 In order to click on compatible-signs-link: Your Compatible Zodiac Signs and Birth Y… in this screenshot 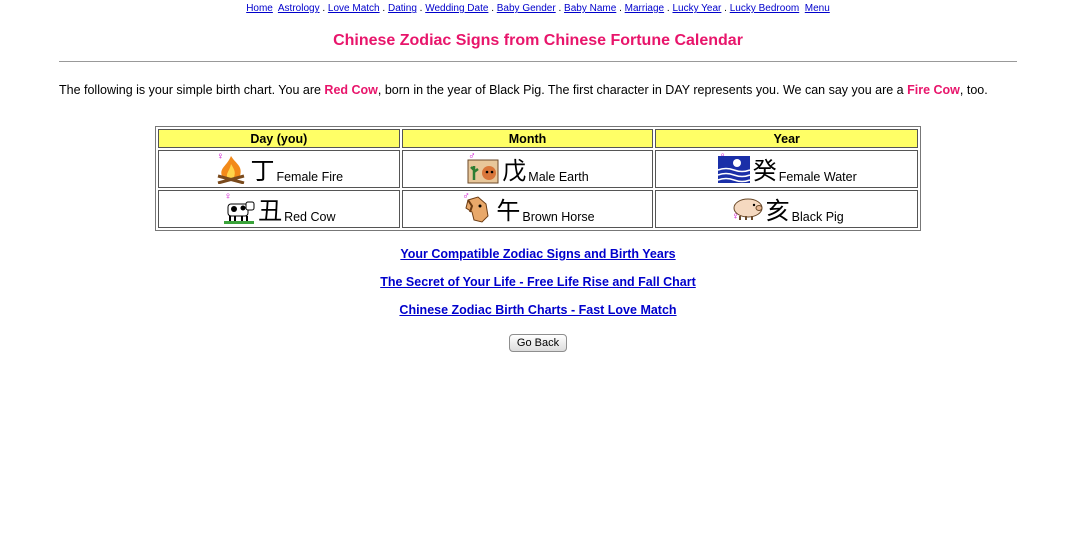, I will do `click(538, 254)`.